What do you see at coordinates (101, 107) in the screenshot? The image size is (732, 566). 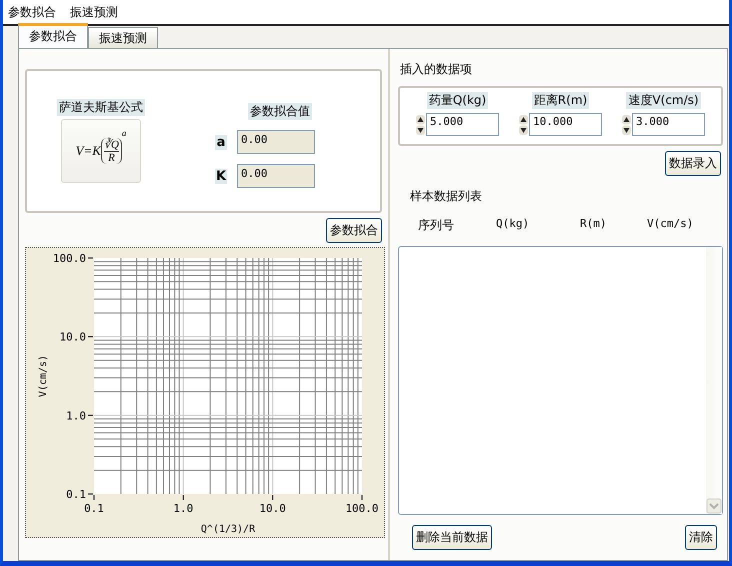 I see `formula-title: 萨道夫斯基公式` at bounding box center [101, 107].